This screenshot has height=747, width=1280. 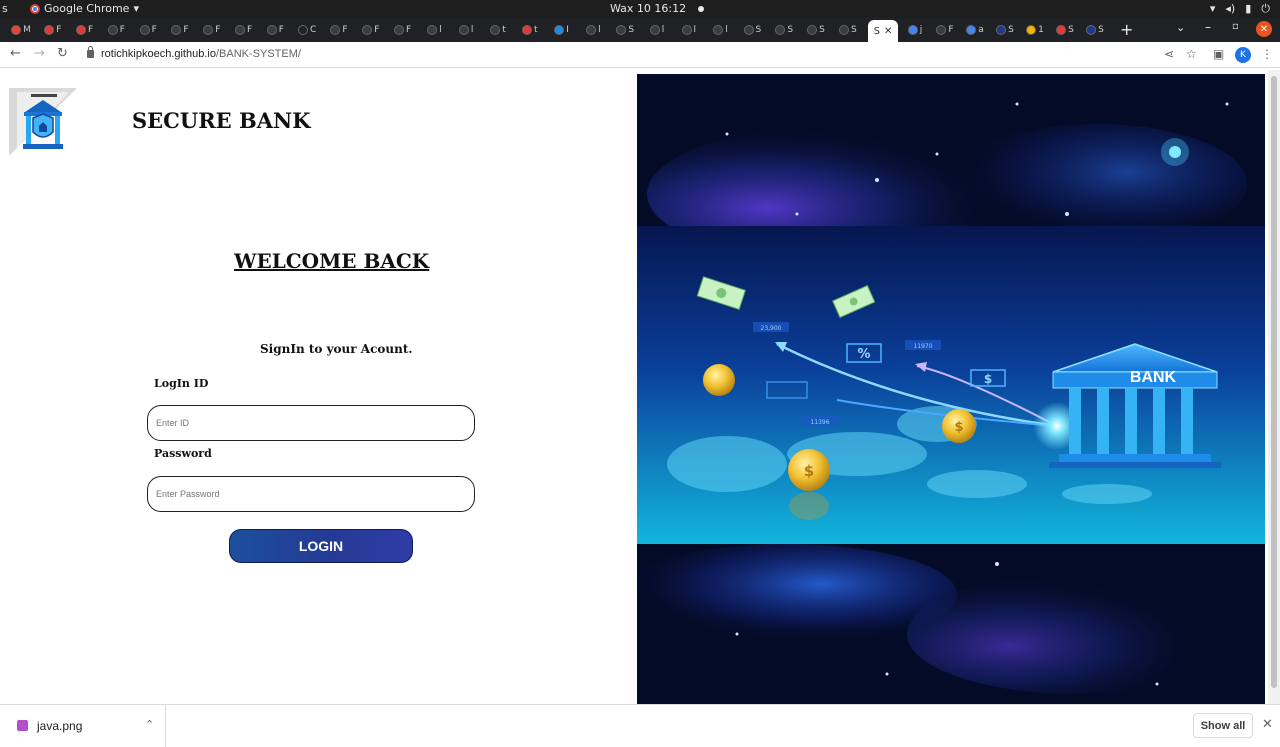 What do you see at coordinates (1240, 9) in the screenshot?
I see `system-tray: ▾ ◂) ▮ ⏻` at bounding box center [1240, 9].